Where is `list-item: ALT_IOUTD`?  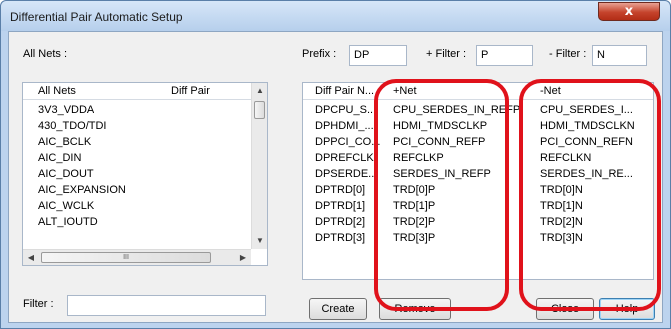 list-item: ALT_IOUTD is located at coordinates (145, 223).